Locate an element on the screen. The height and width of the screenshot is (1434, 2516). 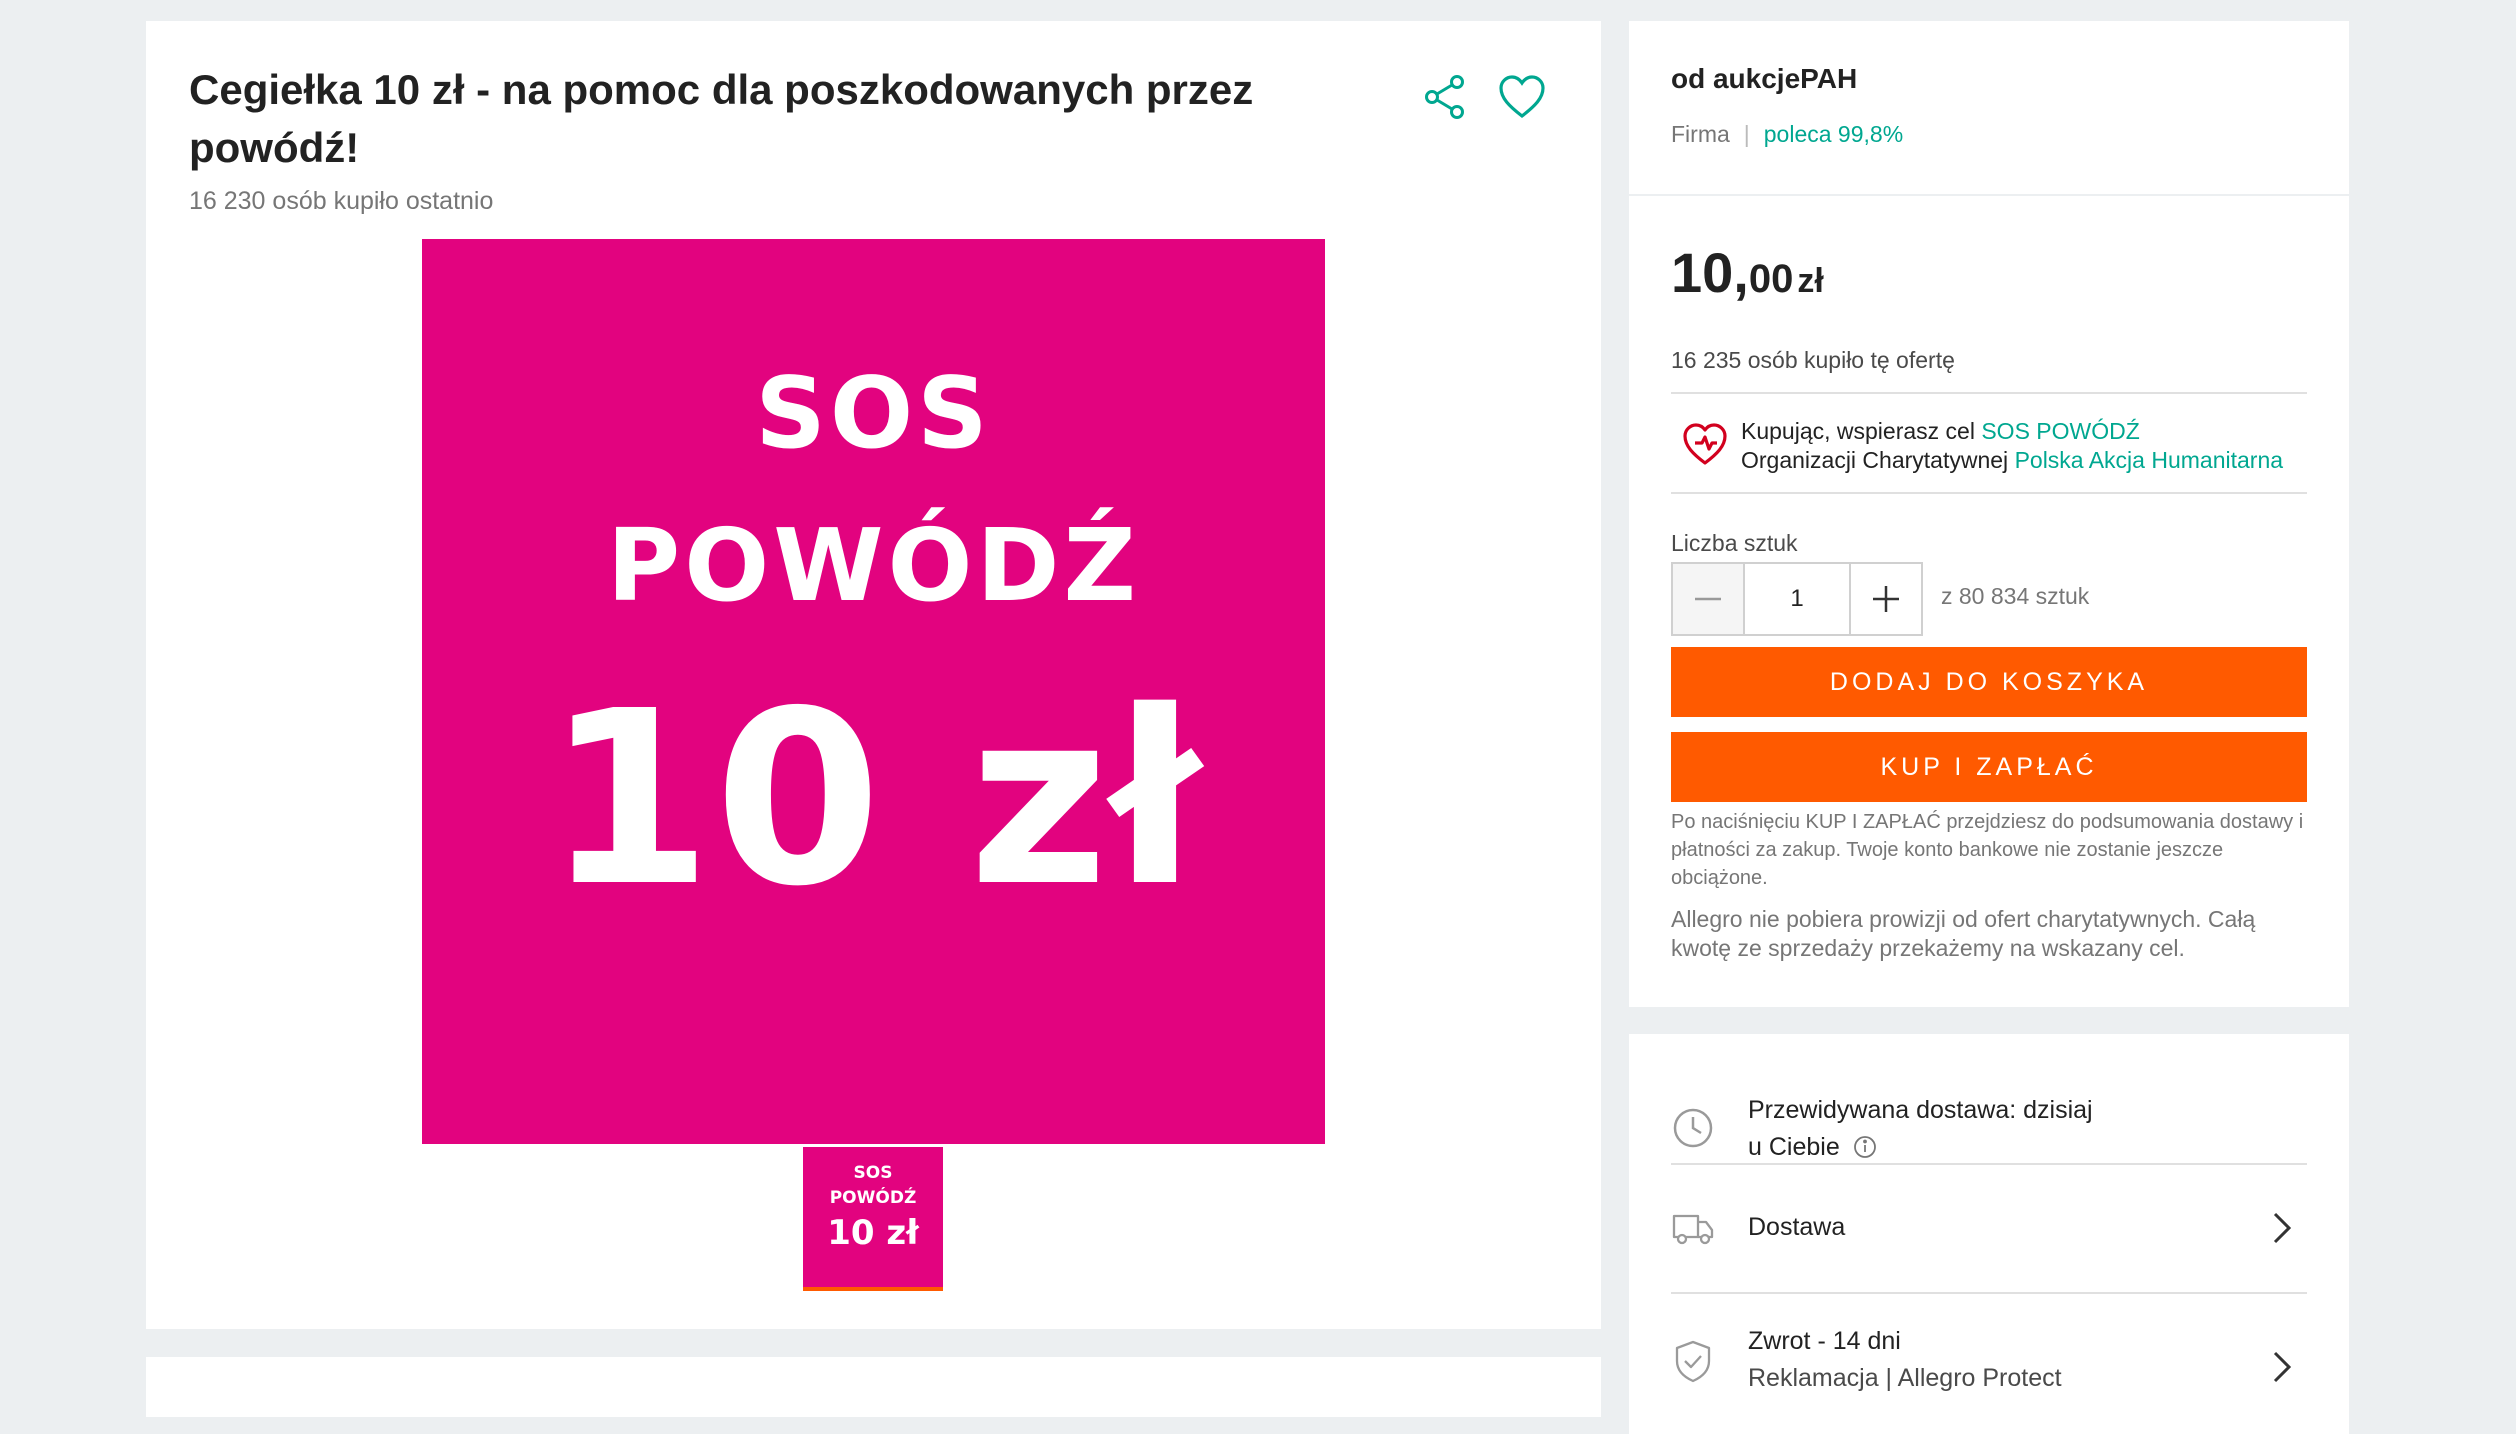
thumb-text-powodz: POWÓDŹ is located at coordinates (873, 1198).